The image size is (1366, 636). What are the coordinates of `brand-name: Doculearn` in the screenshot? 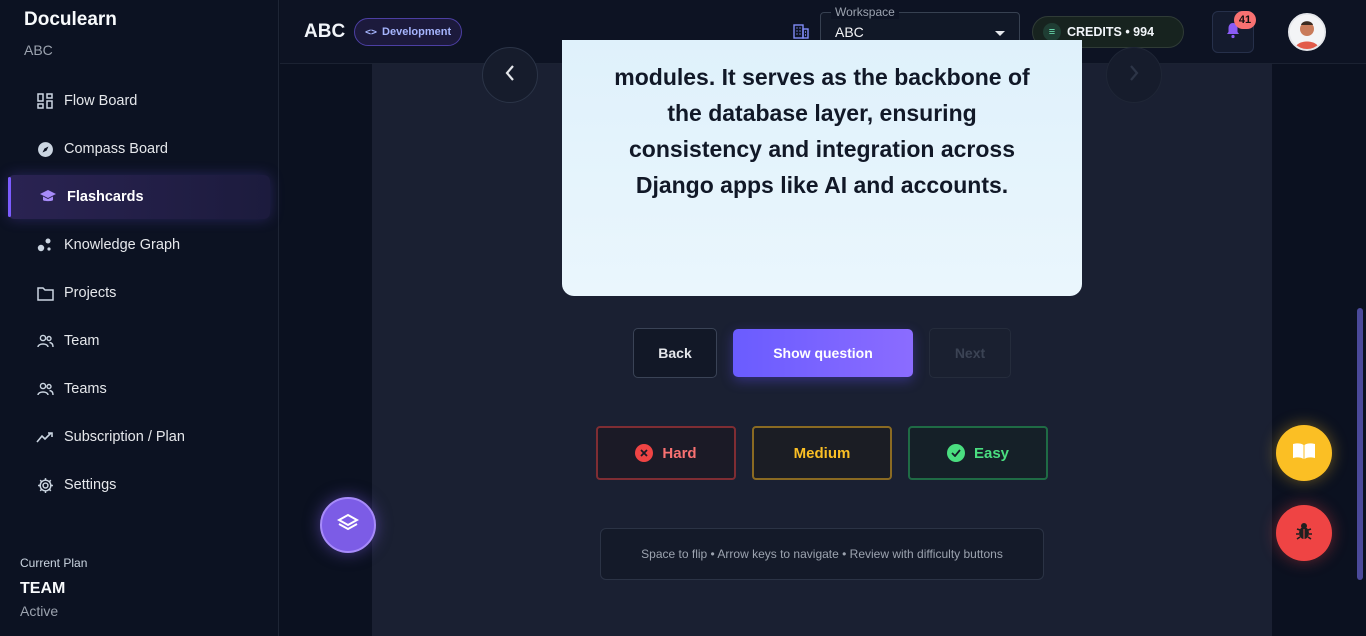 It's located at (70, 19).